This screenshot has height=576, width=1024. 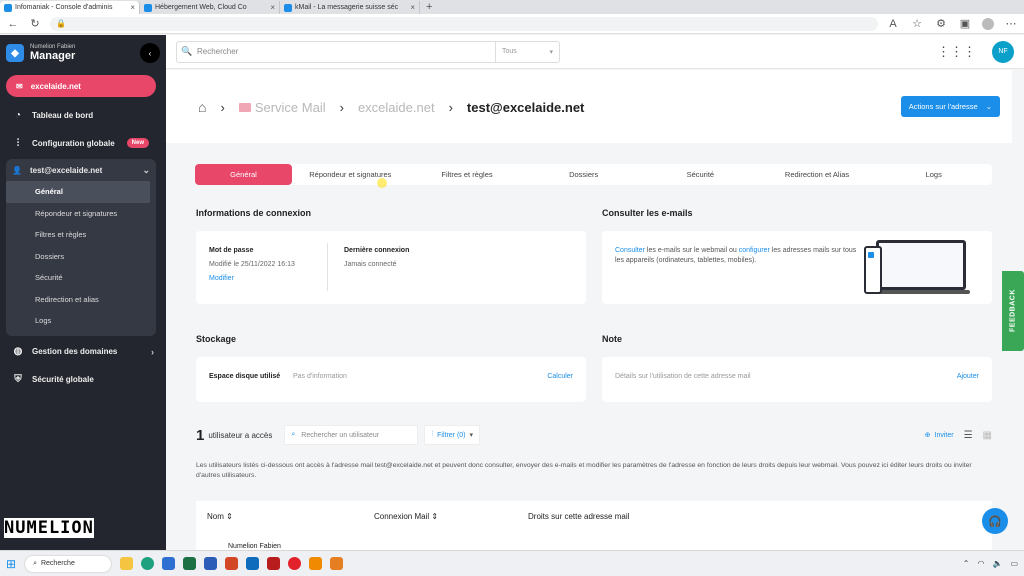 What do you see at coordinates (83, 143) in the screenshot?
I see `nav-global-config: ⫶ Configuration globale New` at bounding box center [83, 143].